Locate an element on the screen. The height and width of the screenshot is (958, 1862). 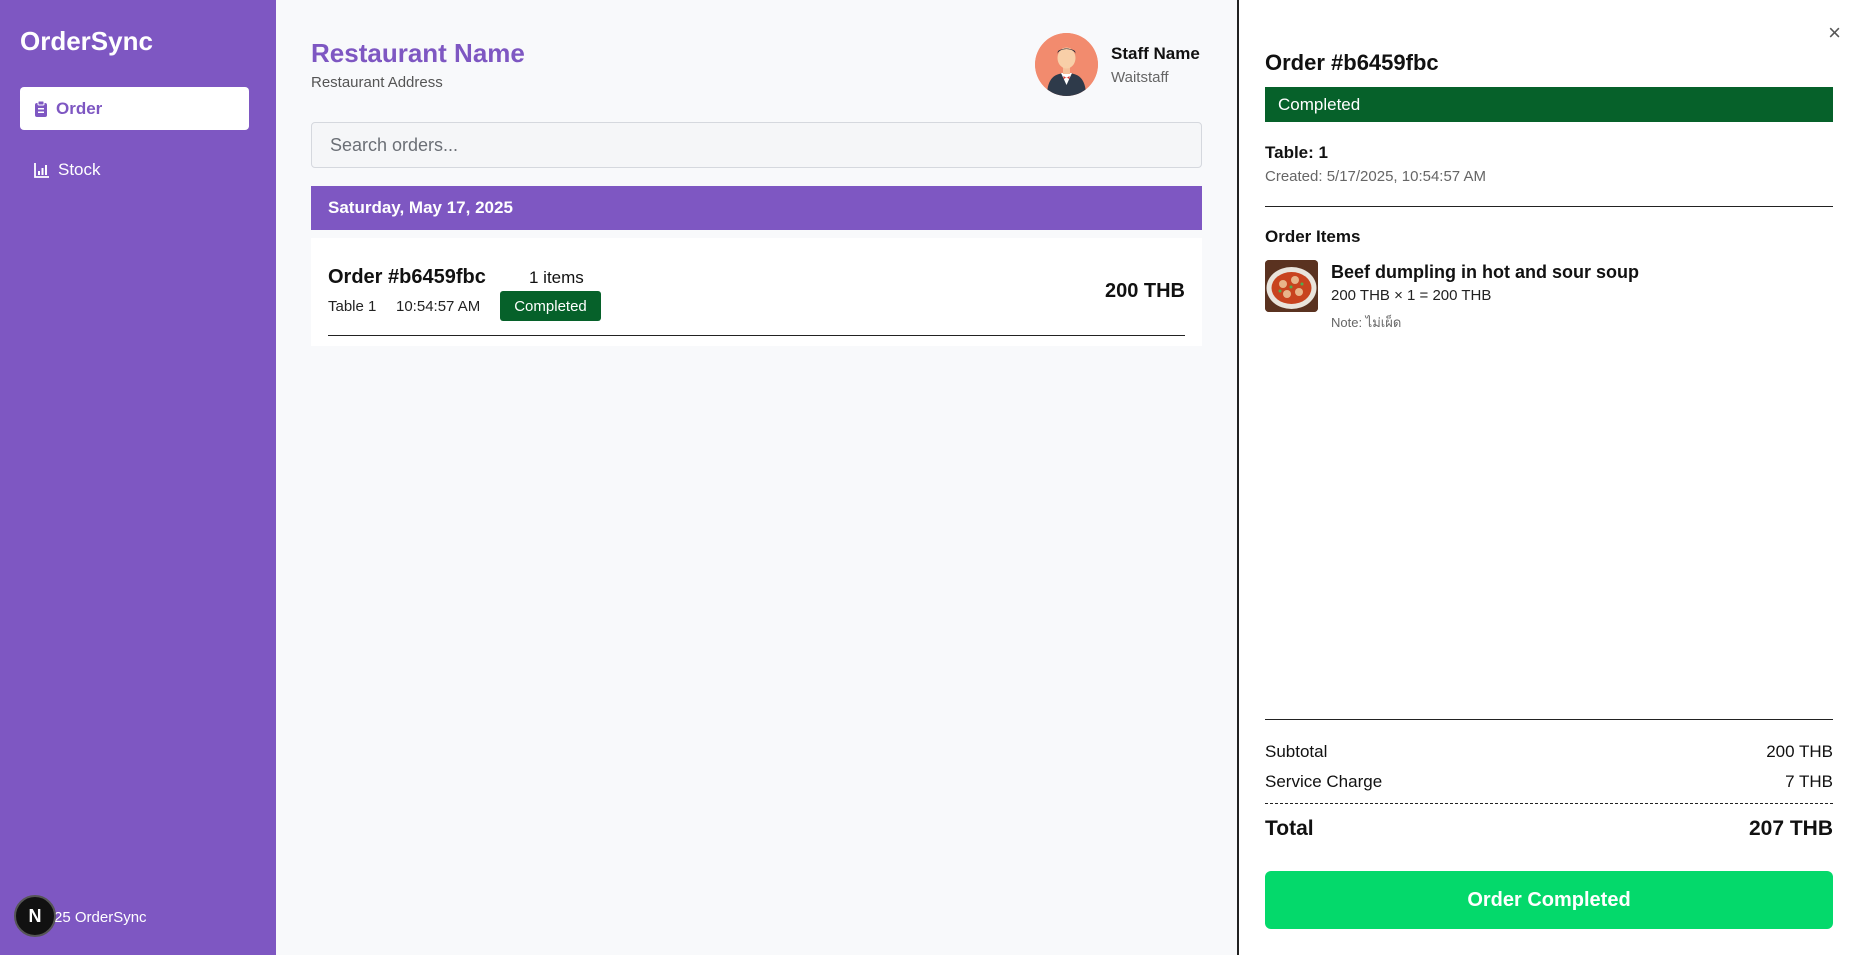
service-charge-label: Service Charge is located at coordinates (1324, 781).